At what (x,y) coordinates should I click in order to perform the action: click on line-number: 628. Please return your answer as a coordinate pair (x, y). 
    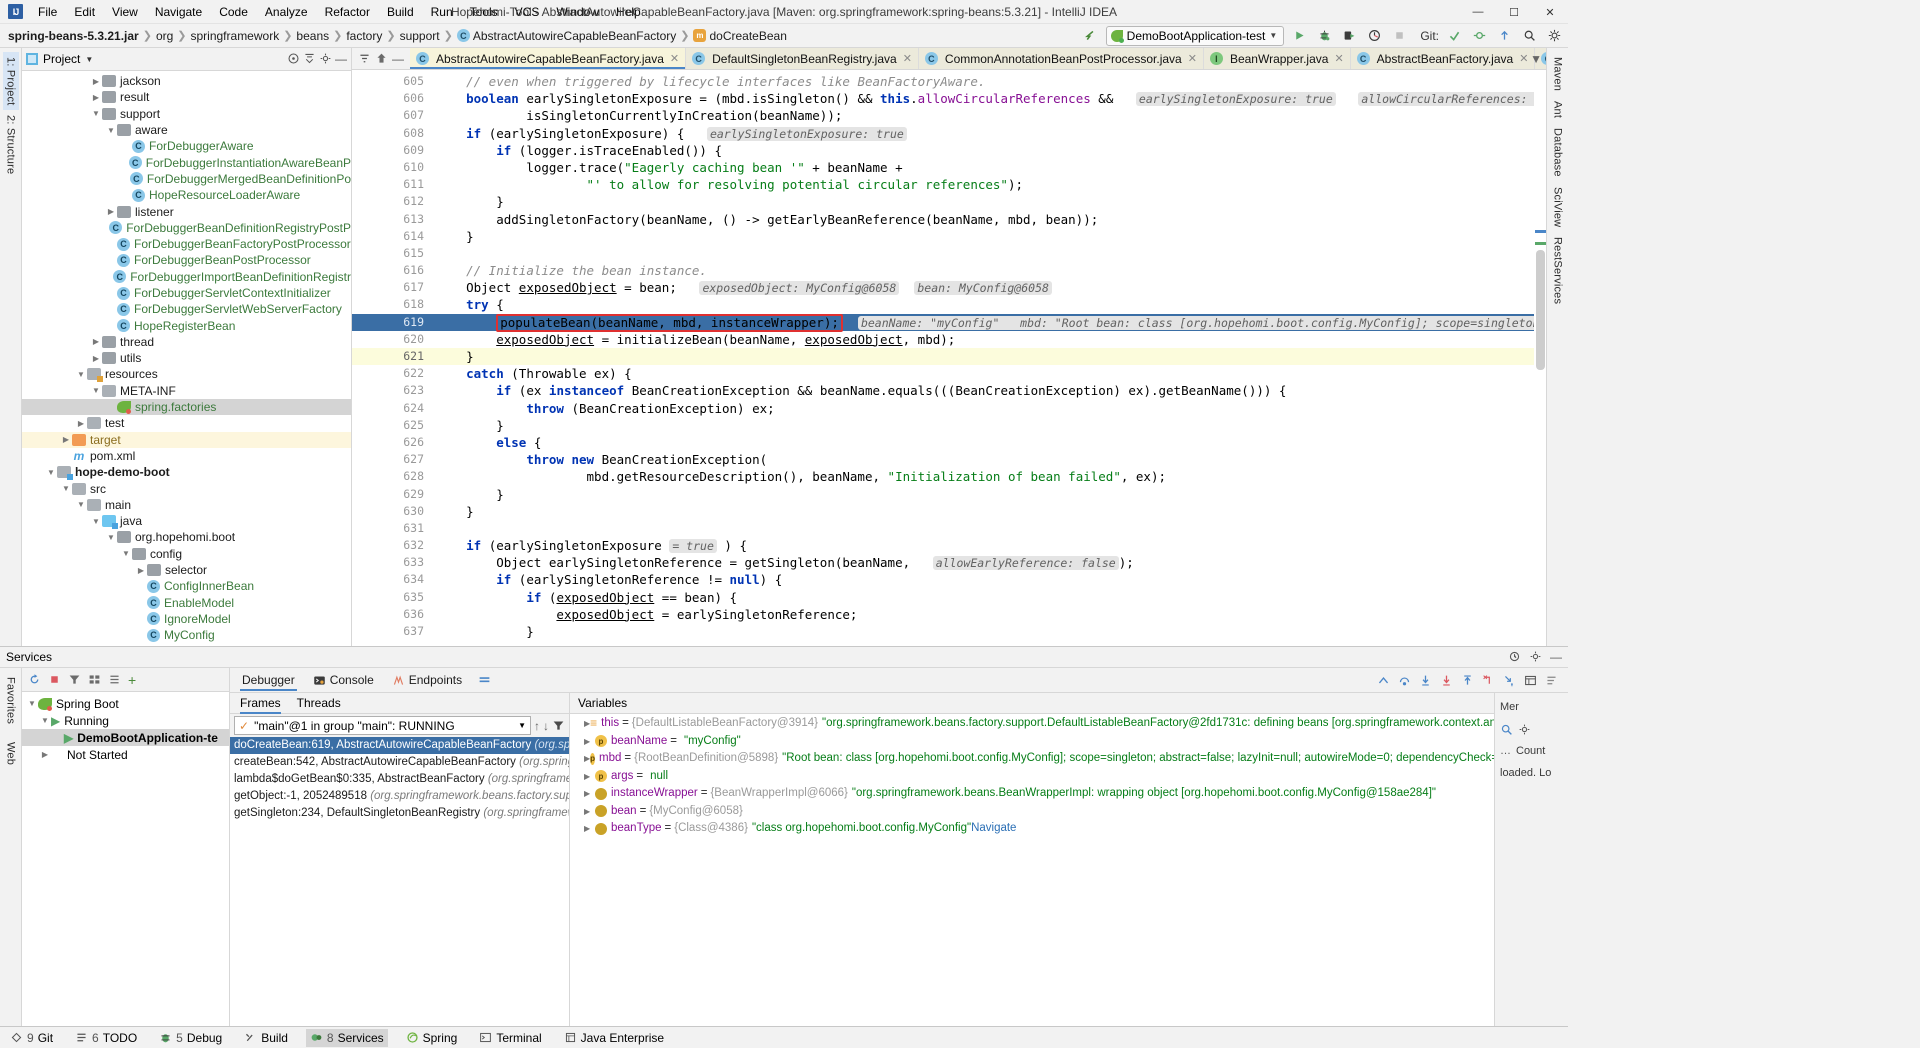
    Looking at the image, I should click on (391, 476).